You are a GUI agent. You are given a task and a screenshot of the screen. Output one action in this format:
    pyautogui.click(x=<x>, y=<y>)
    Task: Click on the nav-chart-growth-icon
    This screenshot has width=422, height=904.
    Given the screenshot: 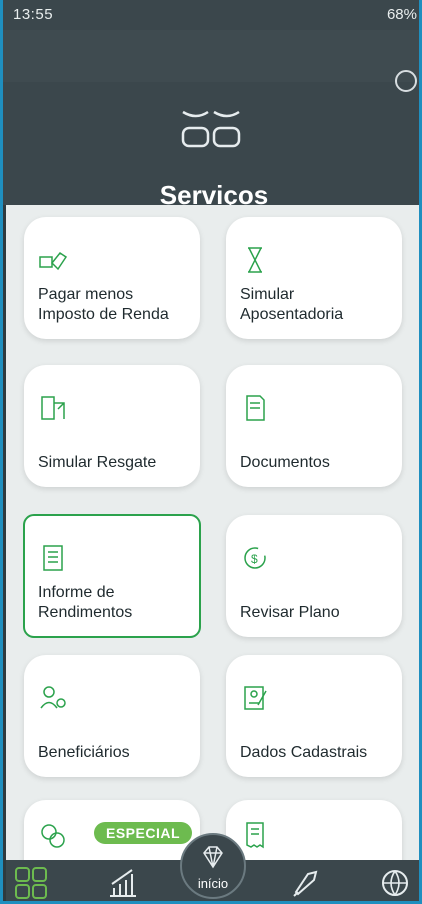 What is the action you would take?
    pyautogui.click(x=123, y=883)
    